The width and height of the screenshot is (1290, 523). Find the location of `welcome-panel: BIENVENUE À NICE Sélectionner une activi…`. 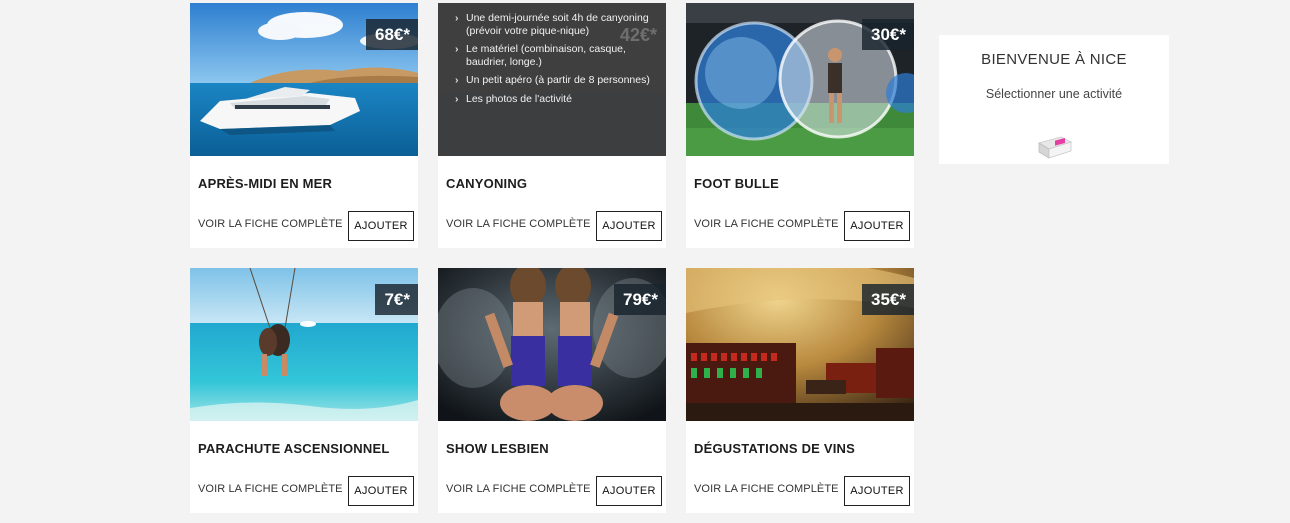

welcome-panel: BIENVENUE À NICE Sélectionner une activi… is located at coordinates (1054, 99).